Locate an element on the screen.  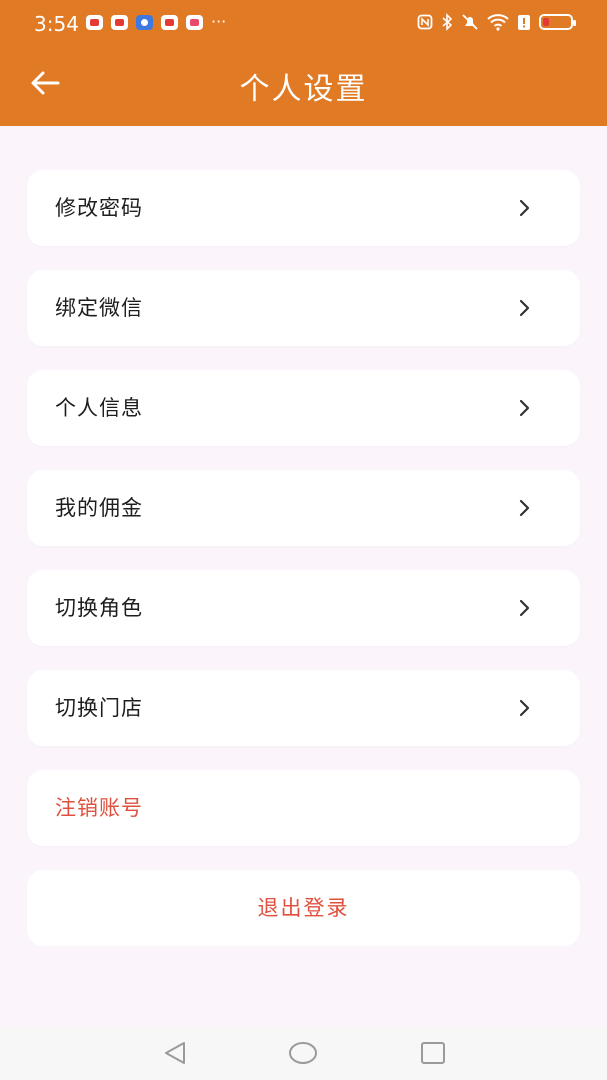
nfc-icon is located at coordinates (425, 22).